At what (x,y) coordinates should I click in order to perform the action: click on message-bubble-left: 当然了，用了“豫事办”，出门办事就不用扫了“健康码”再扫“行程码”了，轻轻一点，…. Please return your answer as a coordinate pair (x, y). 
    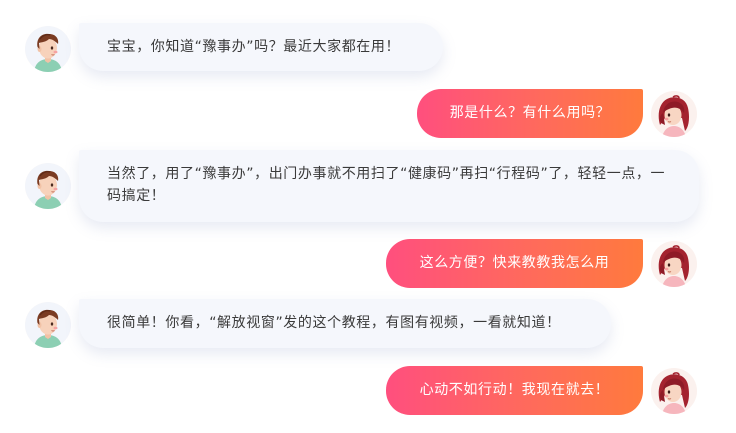
    Looking at the image, I should click on (389, 186).